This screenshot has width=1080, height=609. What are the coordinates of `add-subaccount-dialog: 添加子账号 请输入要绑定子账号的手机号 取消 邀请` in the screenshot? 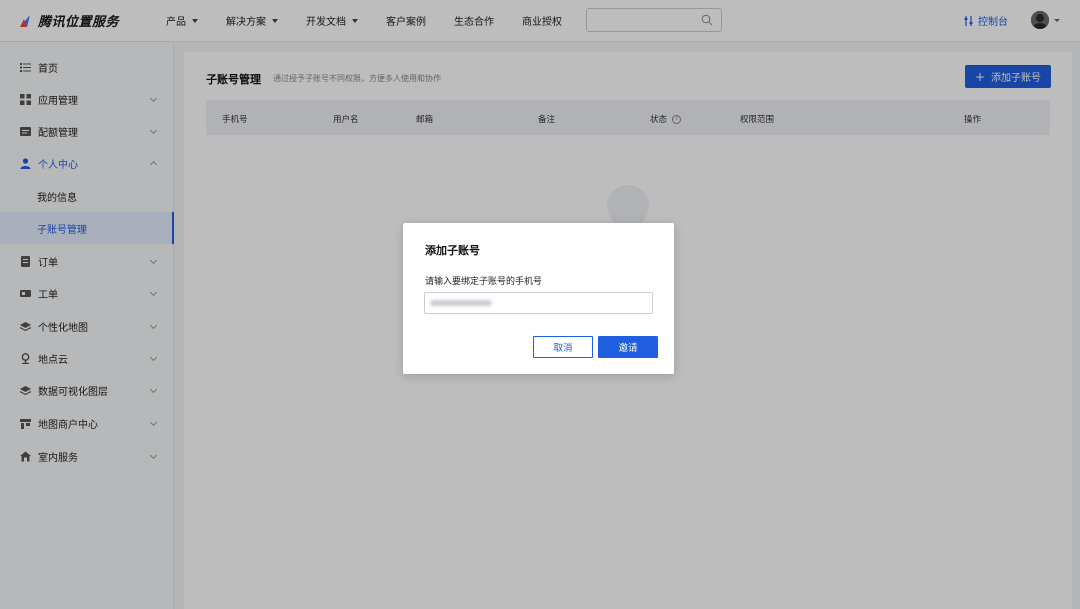 It's located at (538, 298).